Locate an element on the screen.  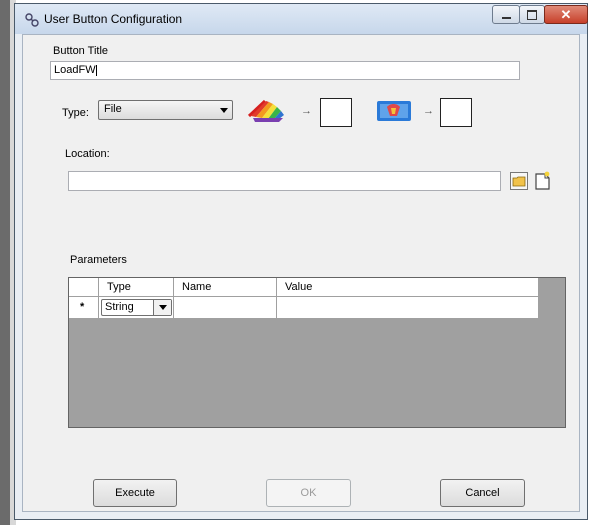
title-bar: User Button Configuration ✕ is located at coordinates (301, 19).